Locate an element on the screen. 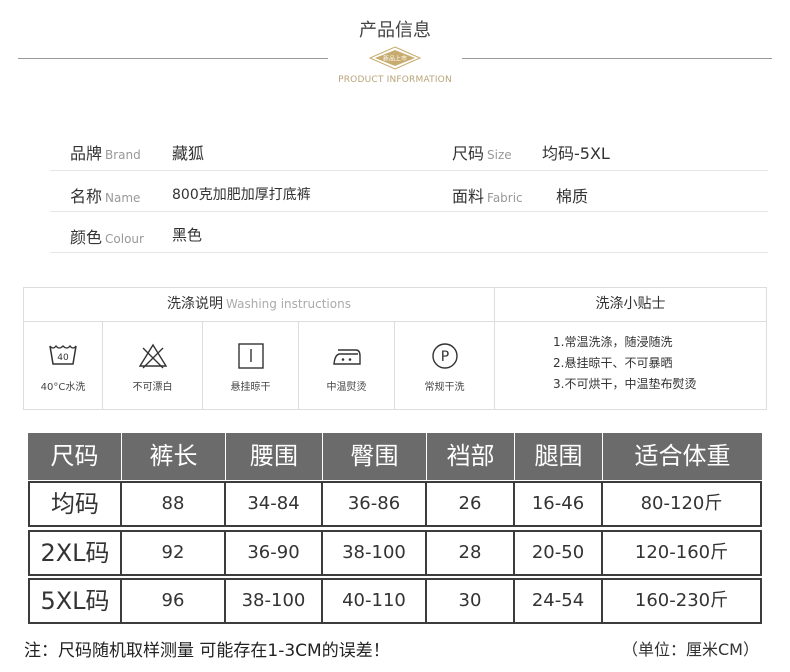 The width and height of the screenshot is (790, 672). wash-label: 中温熨烫 is located at coordinates (346, 387).